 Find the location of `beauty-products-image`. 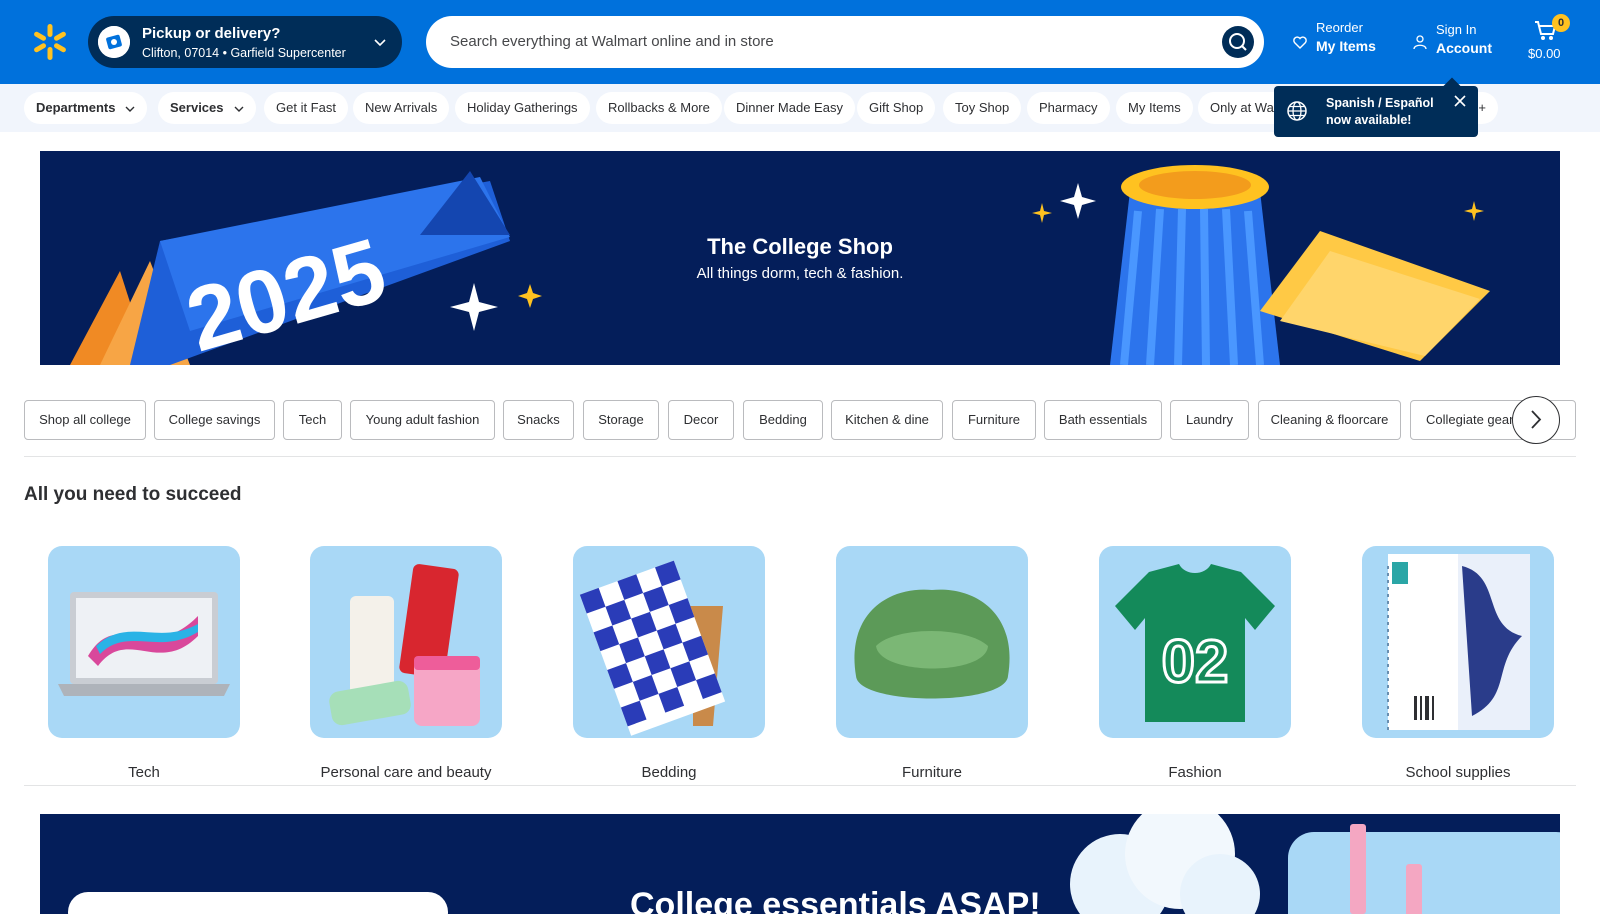

beauty-products-image is located at coordinates (406, 642).